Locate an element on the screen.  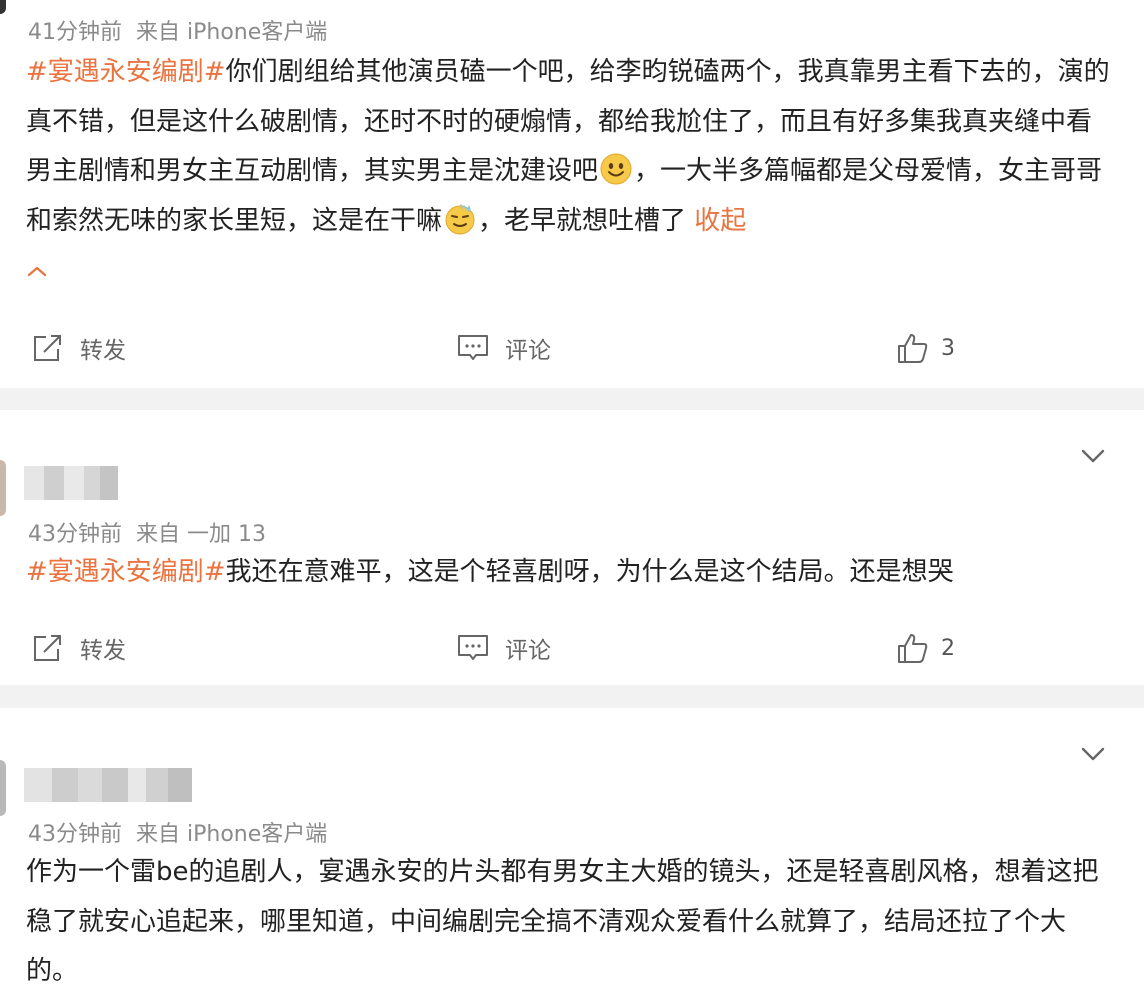
post-meta: 43分钟前 来自 iPhone客户端 is located at coordinates (177, 832).